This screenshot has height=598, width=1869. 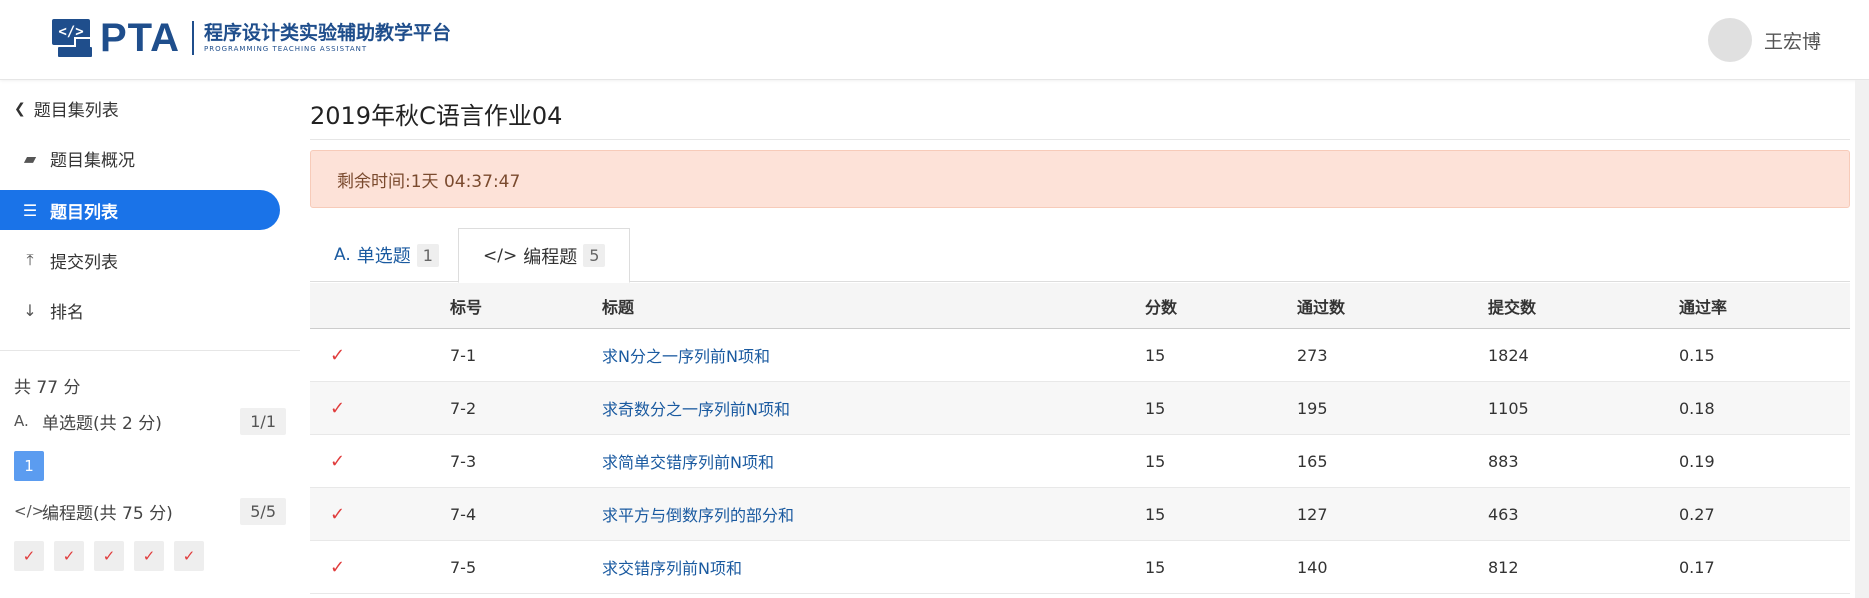 I want to click on table-row: ✓ 7-2 求奇数分之一序列前N项和 15 195 1105 0.18, so click(x=1080, y=408).